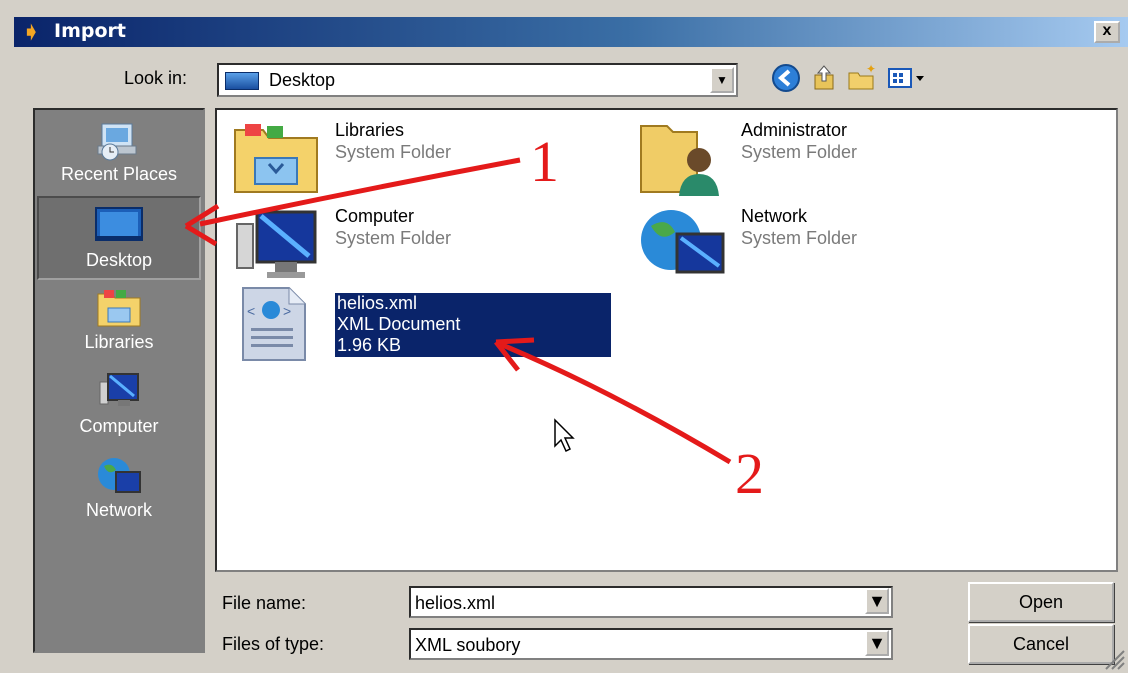  I want to click on new-folder-icon: ✦, so click(862, 78).